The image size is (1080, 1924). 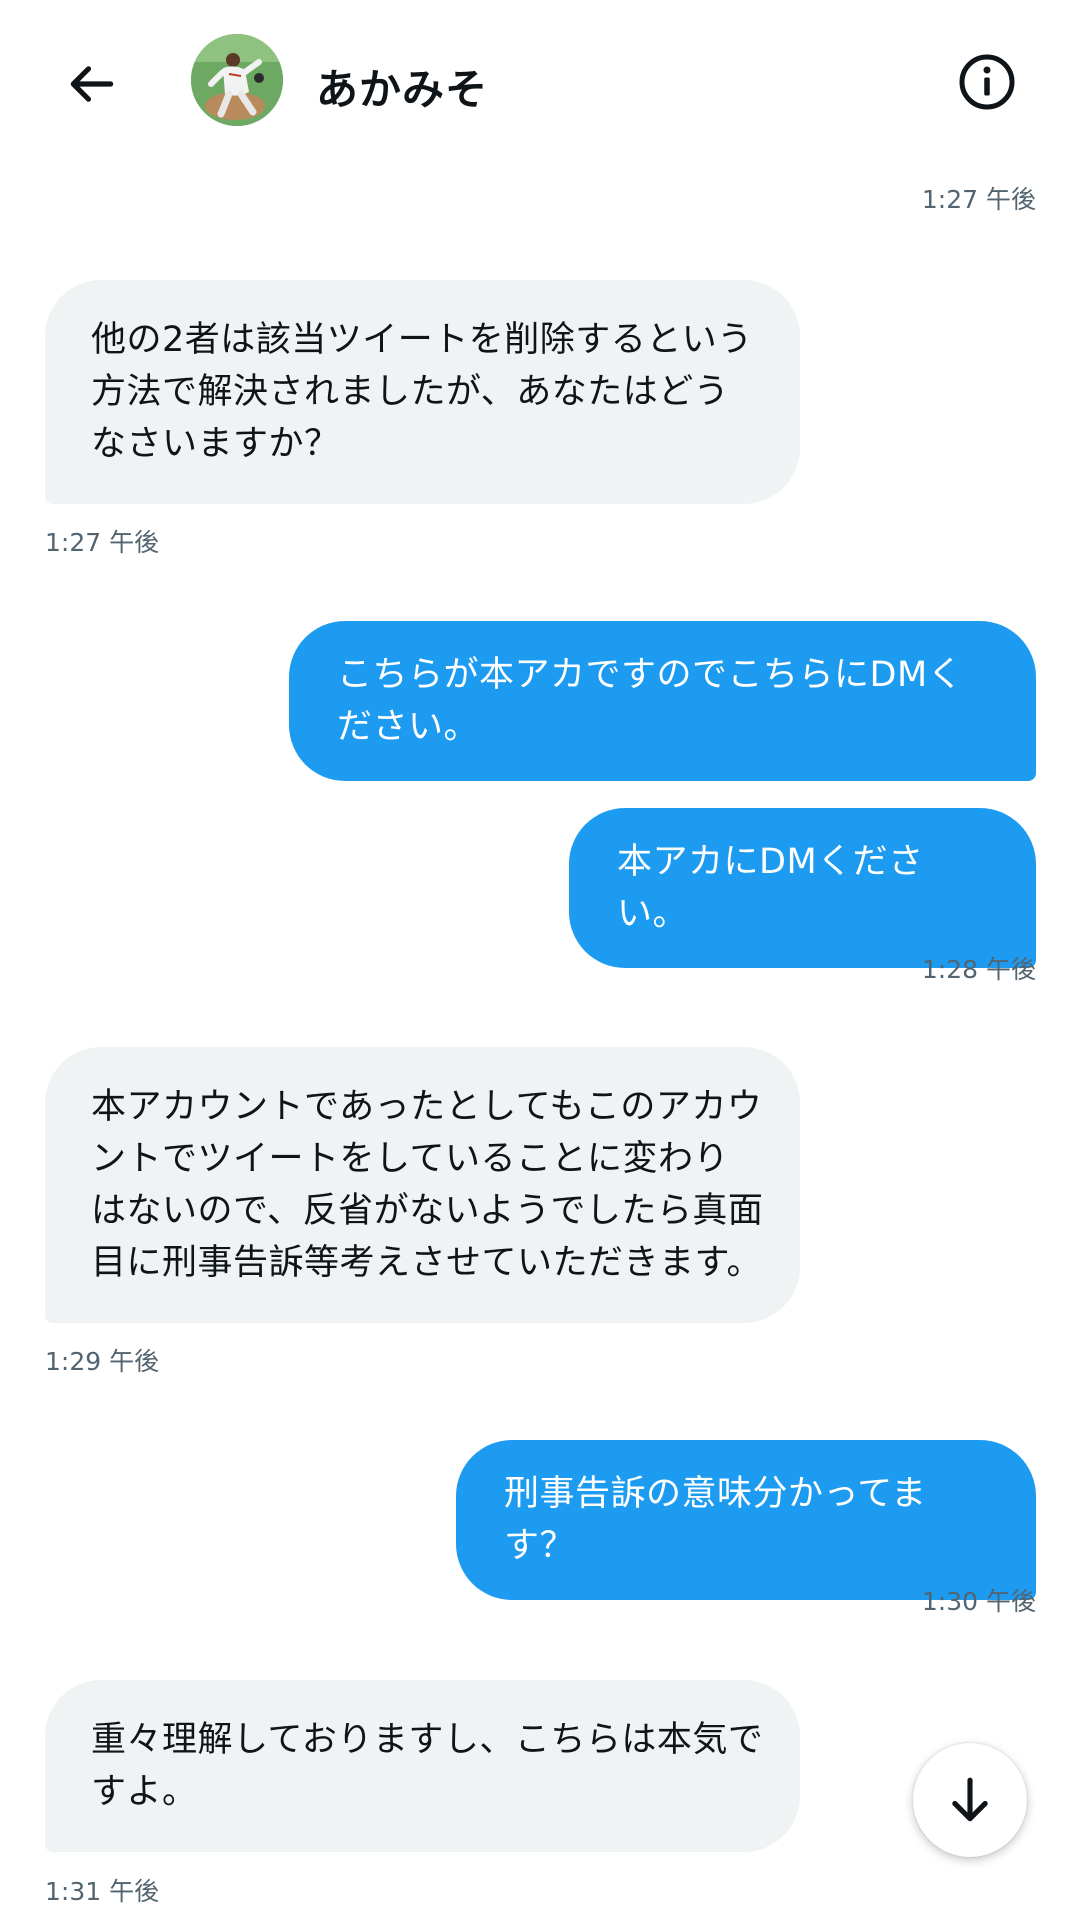 What do you see at coordinates (662, 701) in the screenshot?
I see `outgoing-message: こちらが本アカですのでこちらにDMください。` at bounding box center [662, 701].